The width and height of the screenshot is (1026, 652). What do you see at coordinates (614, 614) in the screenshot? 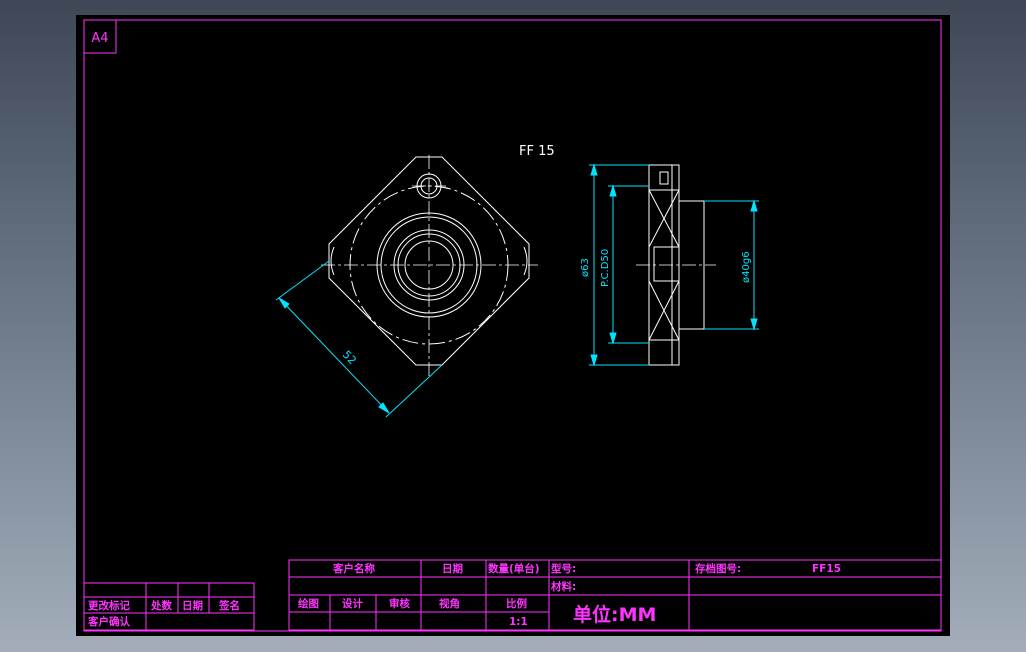
I see `tb-unit: 单位:MM` at bounding box center [614, 614].